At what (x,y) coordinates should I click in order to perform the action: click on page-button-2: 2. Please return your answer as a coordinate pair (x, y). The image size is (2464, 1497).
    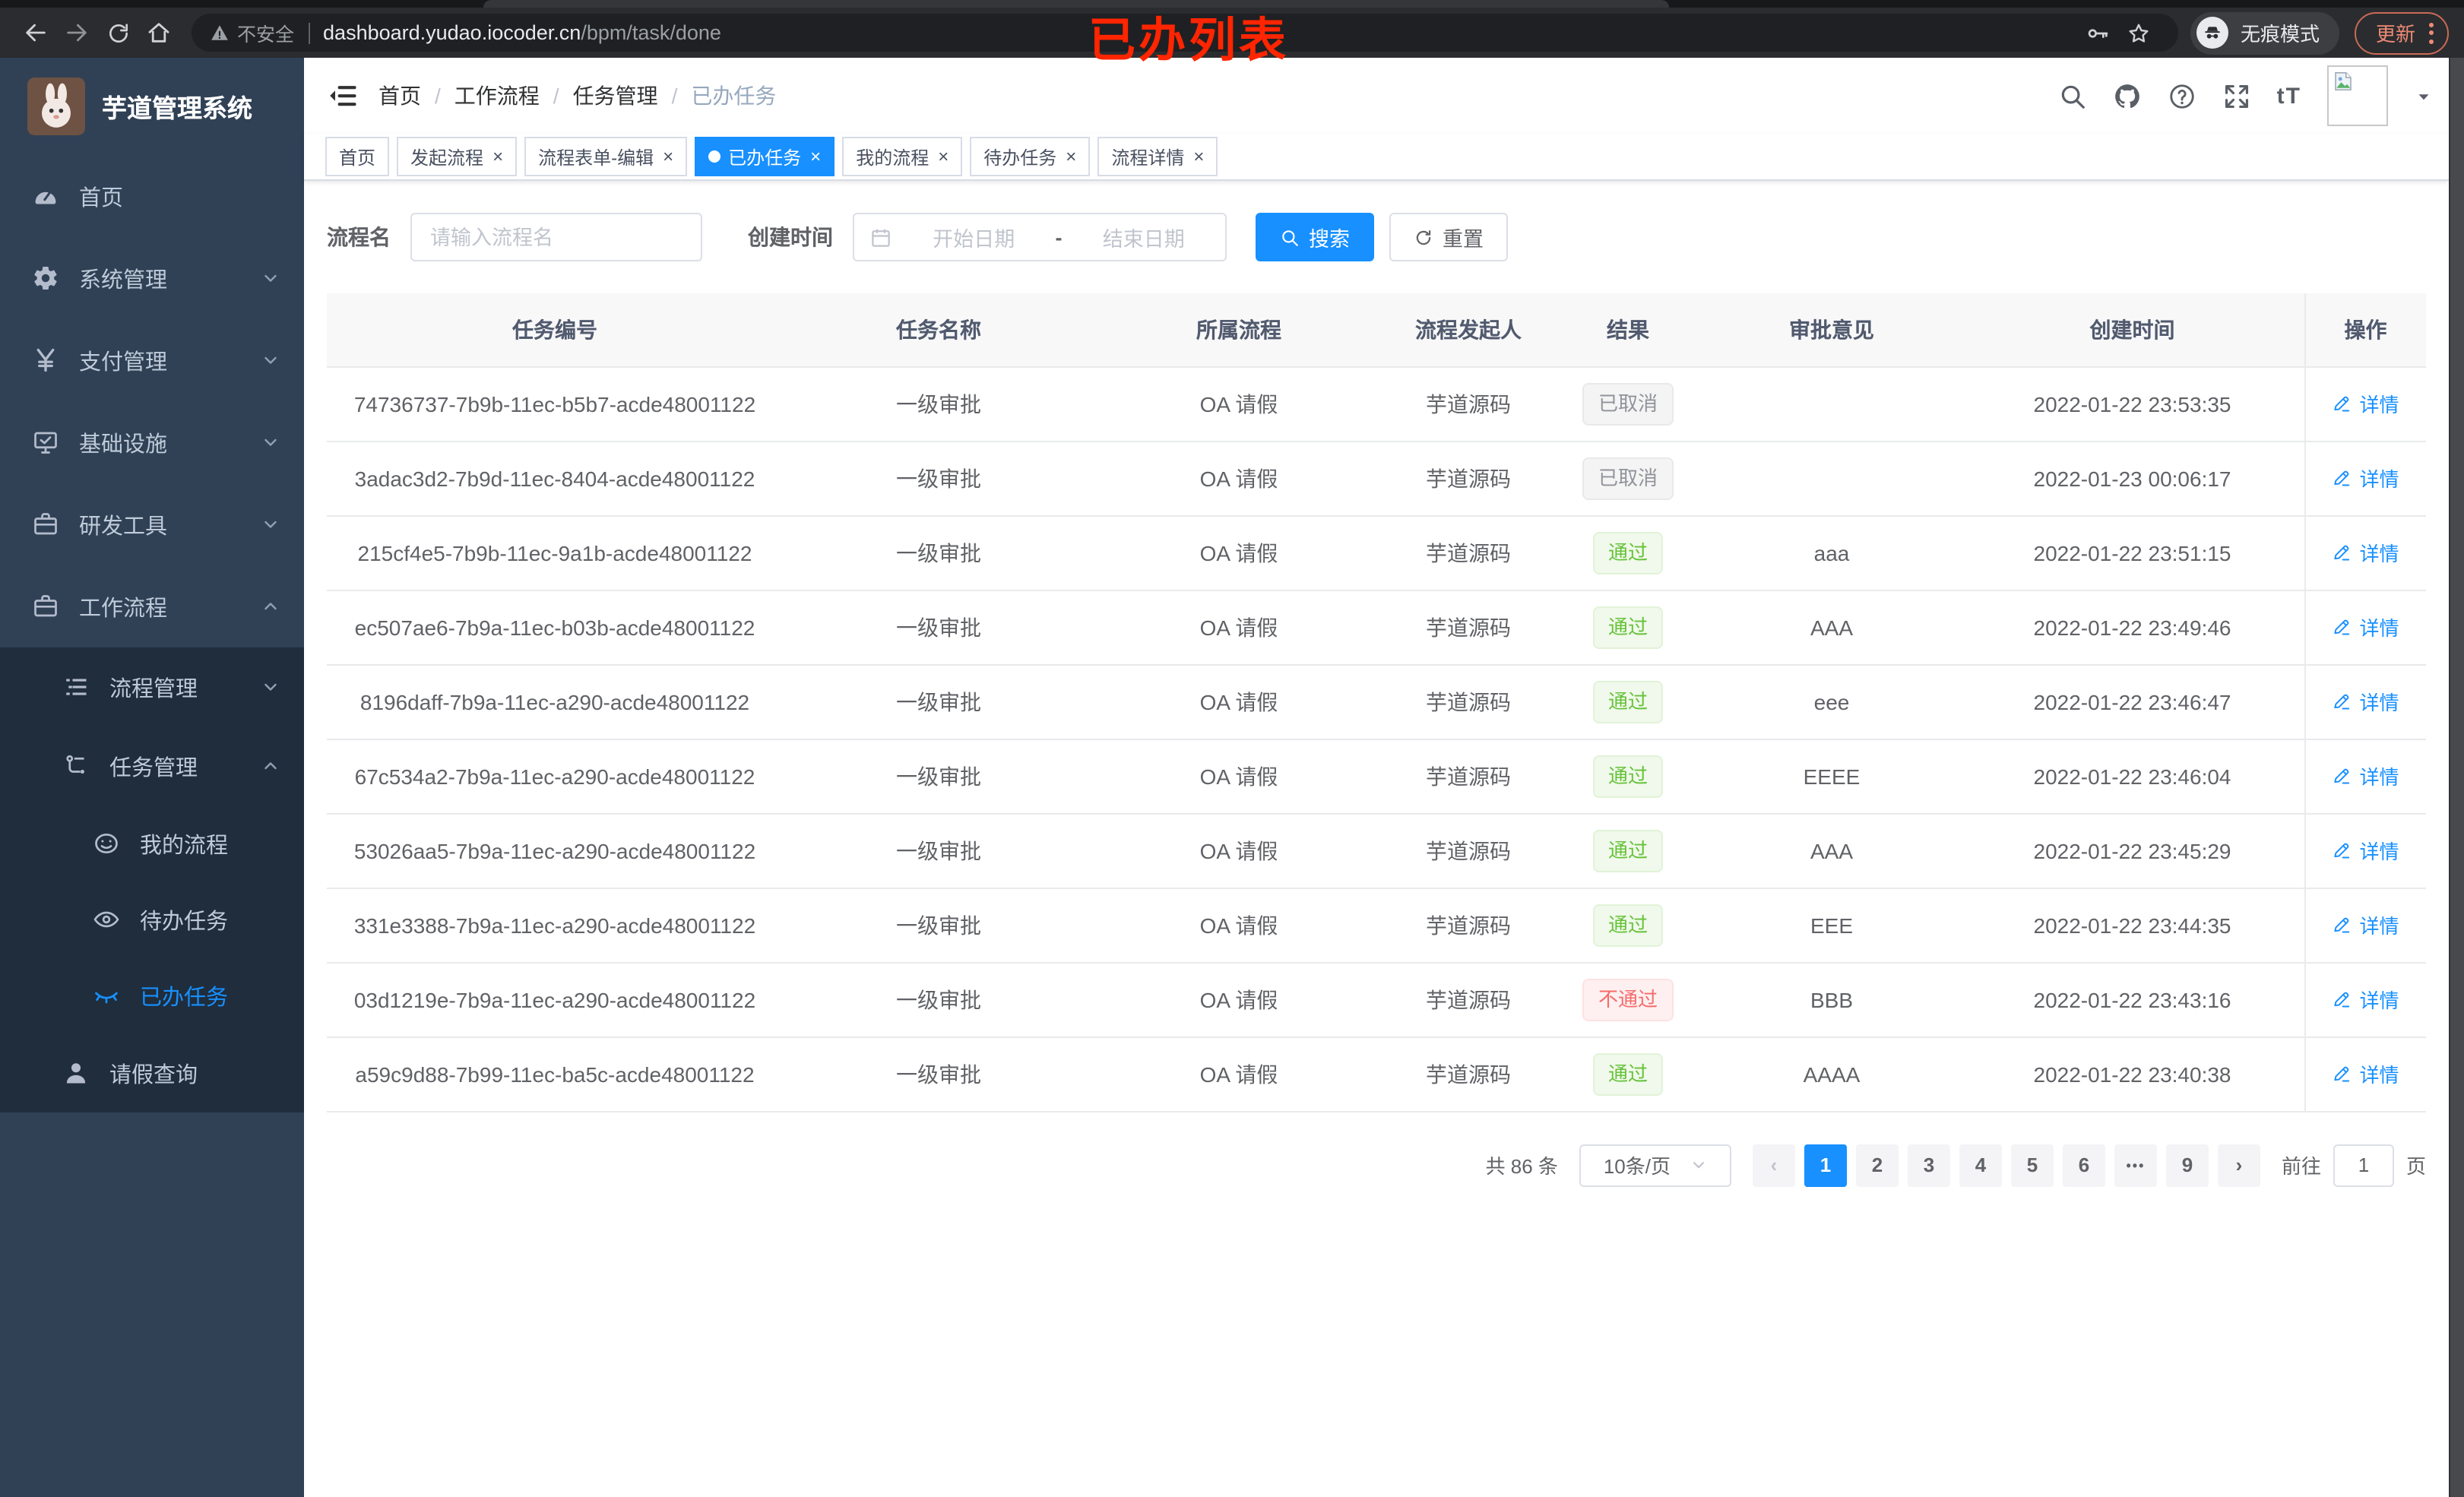
    Looking at the image, I should click on (1877, 1165).